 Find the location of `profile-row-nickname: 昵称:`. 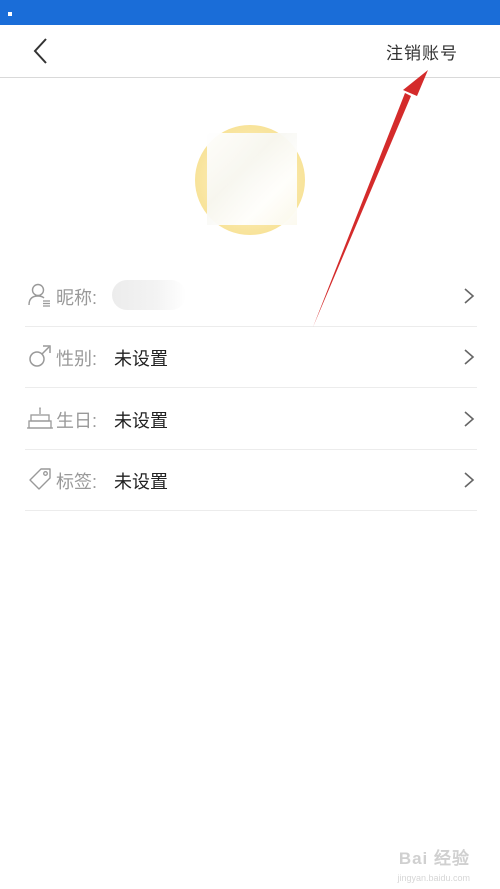

profile-row-nickname: 昵称: is located at coordinates (251, 296).